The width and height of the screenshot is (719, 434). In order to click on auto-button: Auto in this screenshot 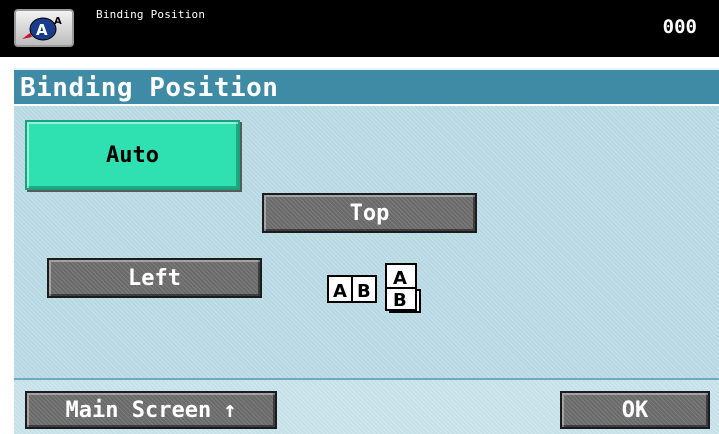, I will do `click(132, 155)`.